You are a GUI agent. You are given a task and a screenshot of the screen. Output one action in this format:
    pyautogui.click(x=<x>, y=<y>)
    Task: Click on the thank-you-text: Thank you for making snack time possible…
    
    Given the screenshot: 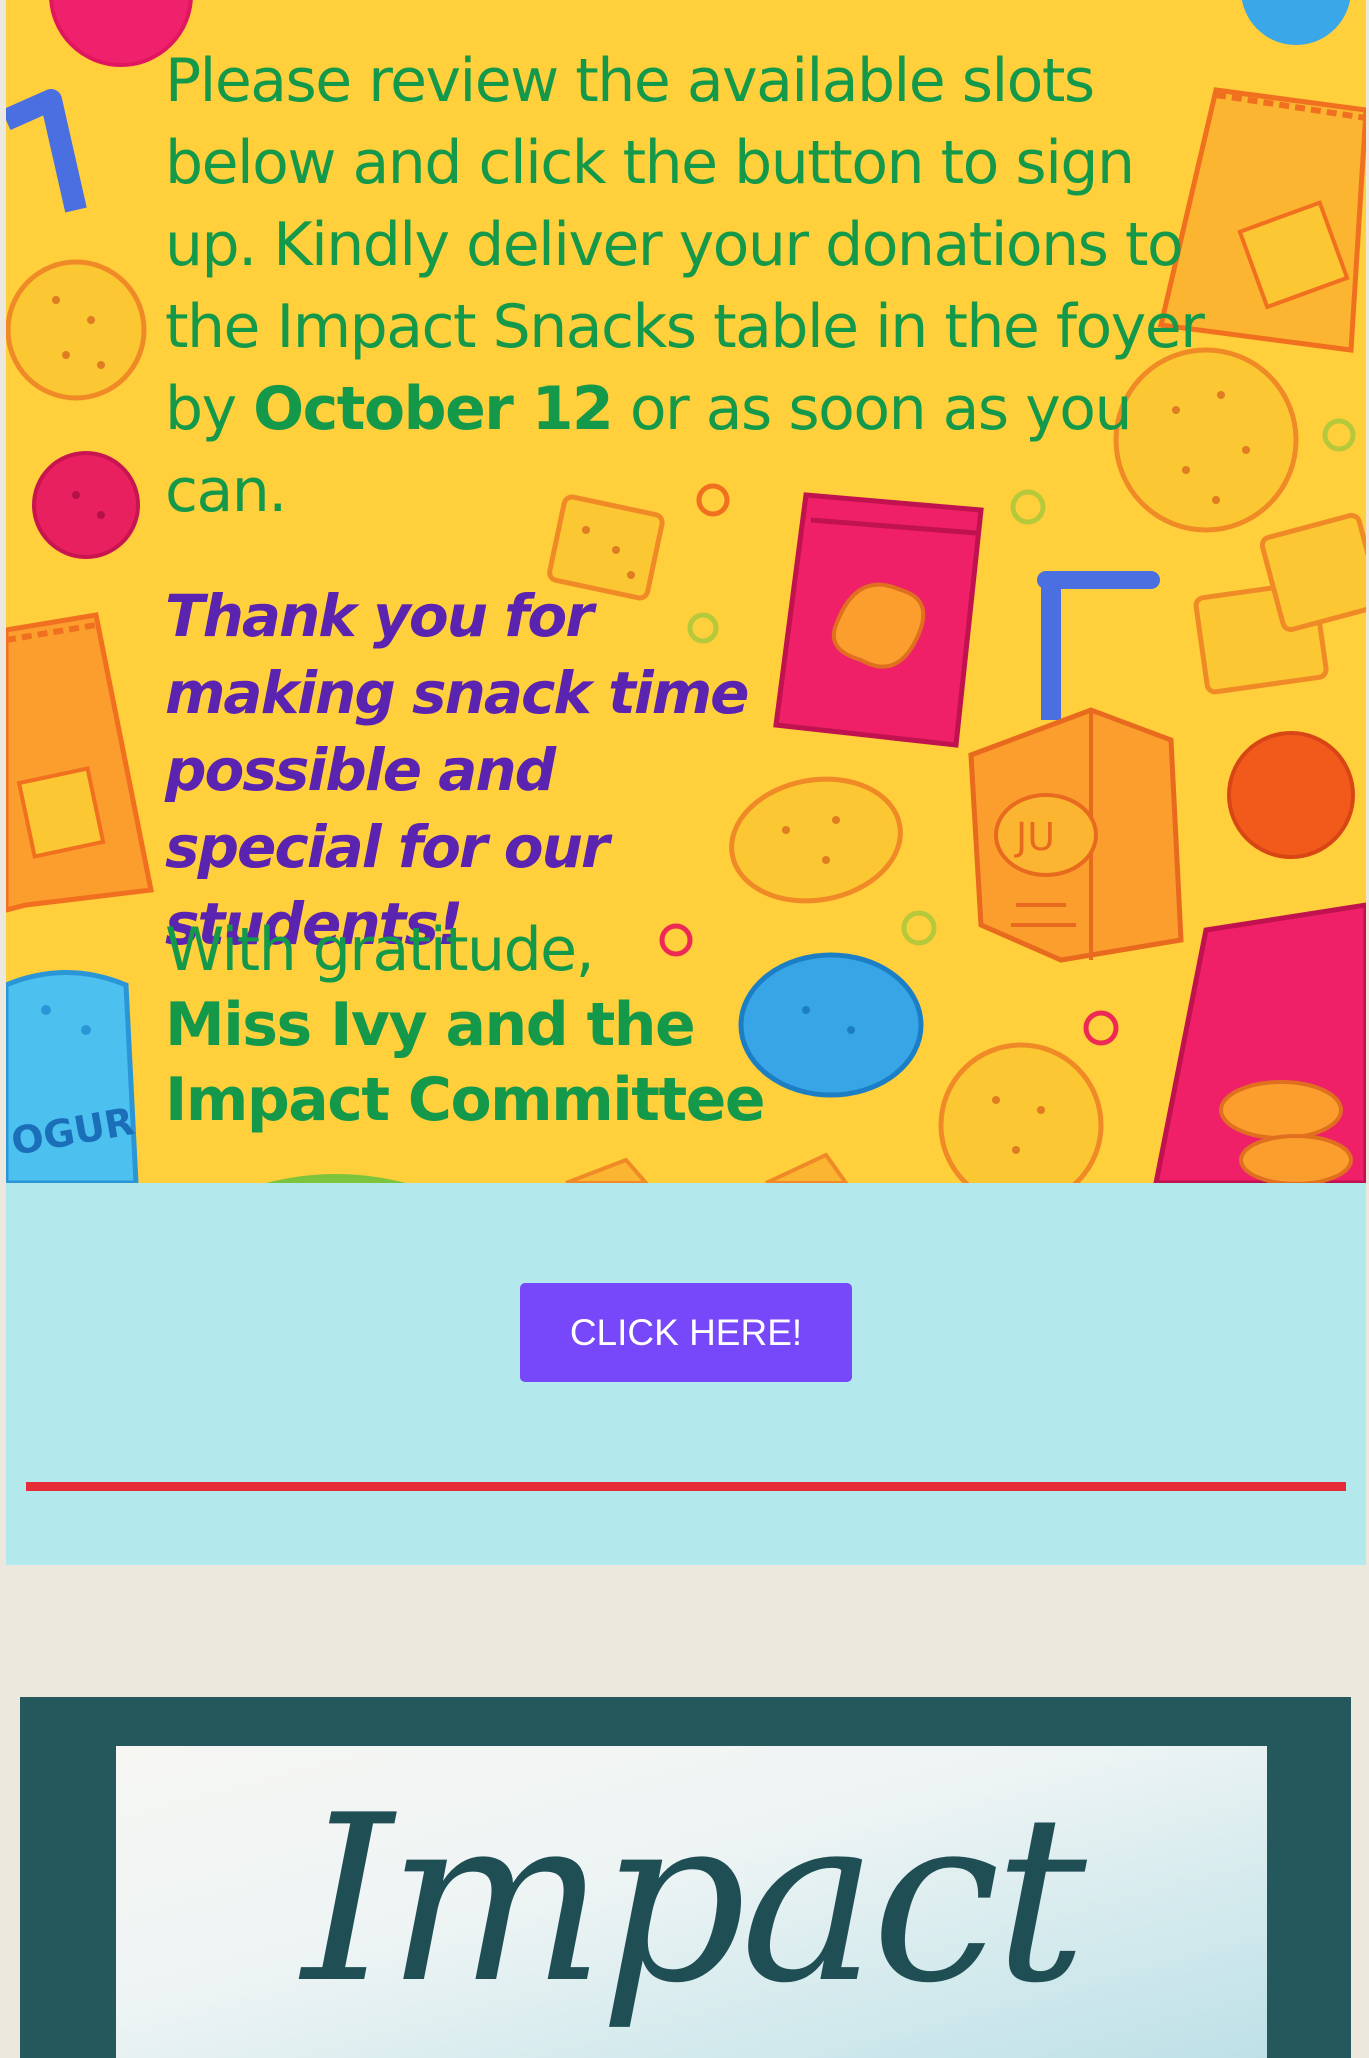 What is the action you would take?
    pyautogui.click(x=457, y=770)
    